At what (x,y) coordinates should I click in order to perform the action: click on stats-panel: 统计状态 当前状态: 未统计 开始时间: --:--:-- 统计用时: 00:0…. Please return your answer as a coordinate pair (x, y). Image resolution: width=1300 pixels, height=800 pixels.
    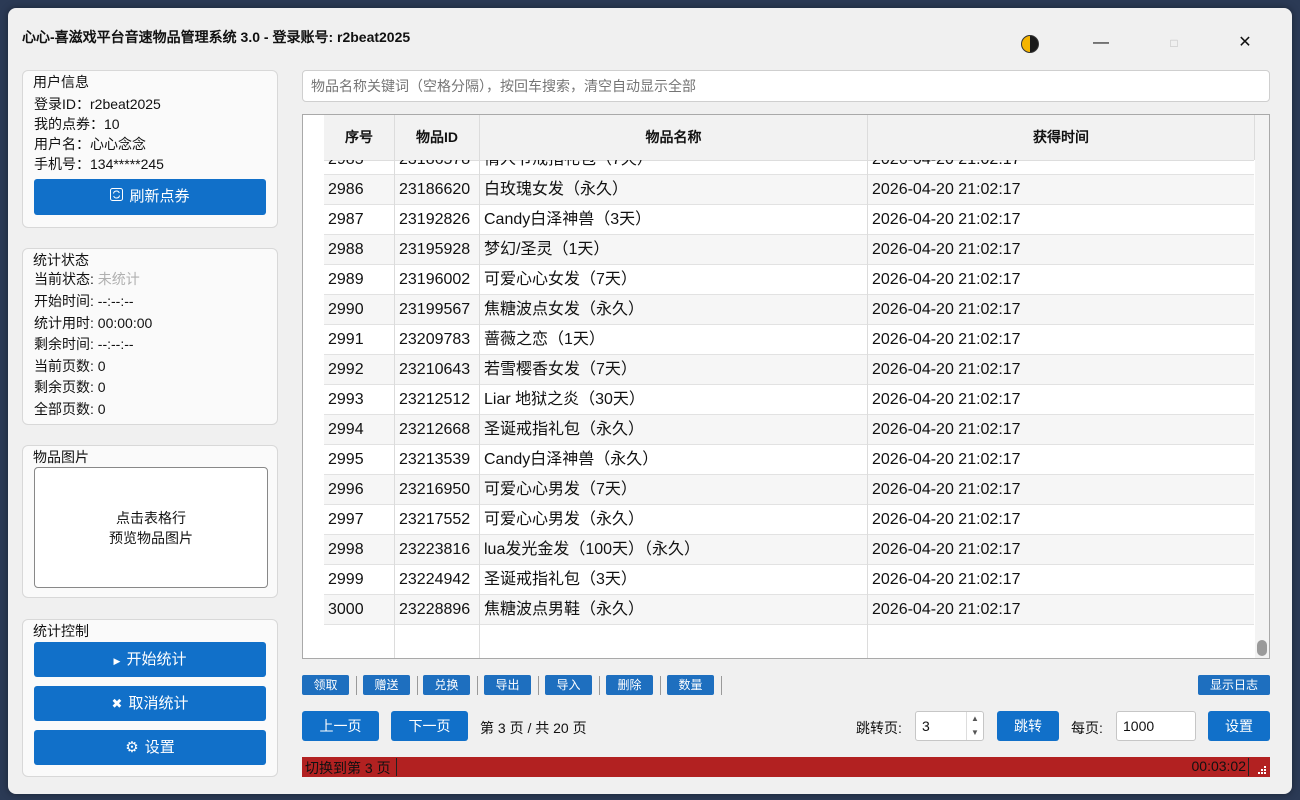
    Looking at the image, I should click on (150, 336).